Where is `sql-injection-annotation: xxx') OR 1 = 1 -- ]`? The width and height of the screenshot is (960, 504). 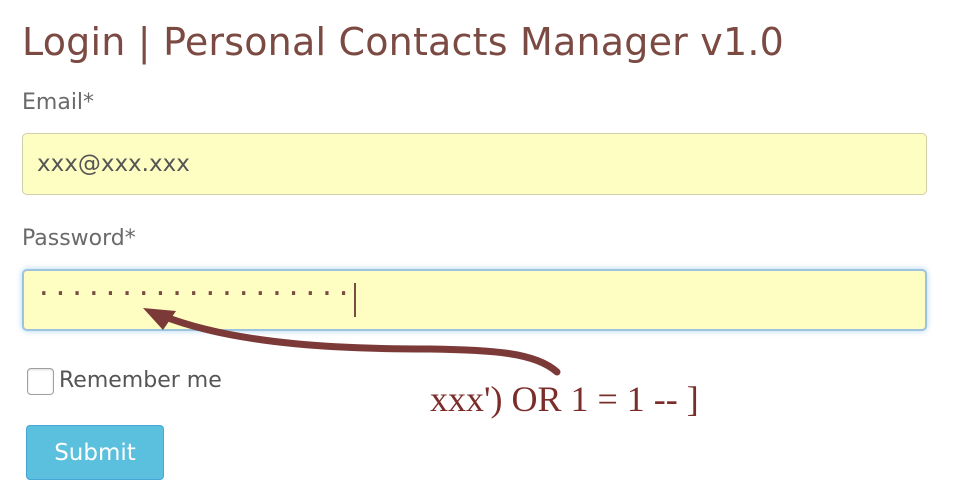 sql-injection-annotation: xxx') OR 1 = 1 -- ] is located at coordinates (564, 399).